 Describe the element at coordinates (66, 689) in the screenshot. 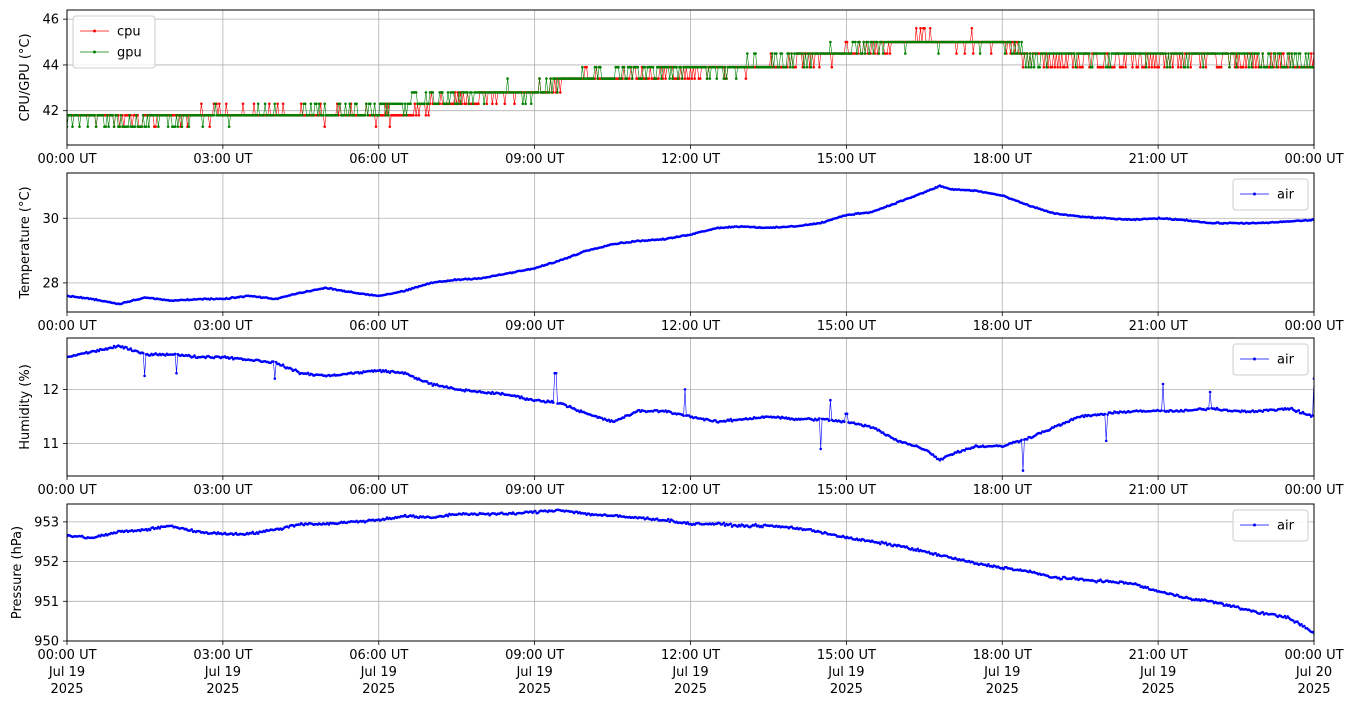

I see `x-tick-year-label: 2025` at that location.